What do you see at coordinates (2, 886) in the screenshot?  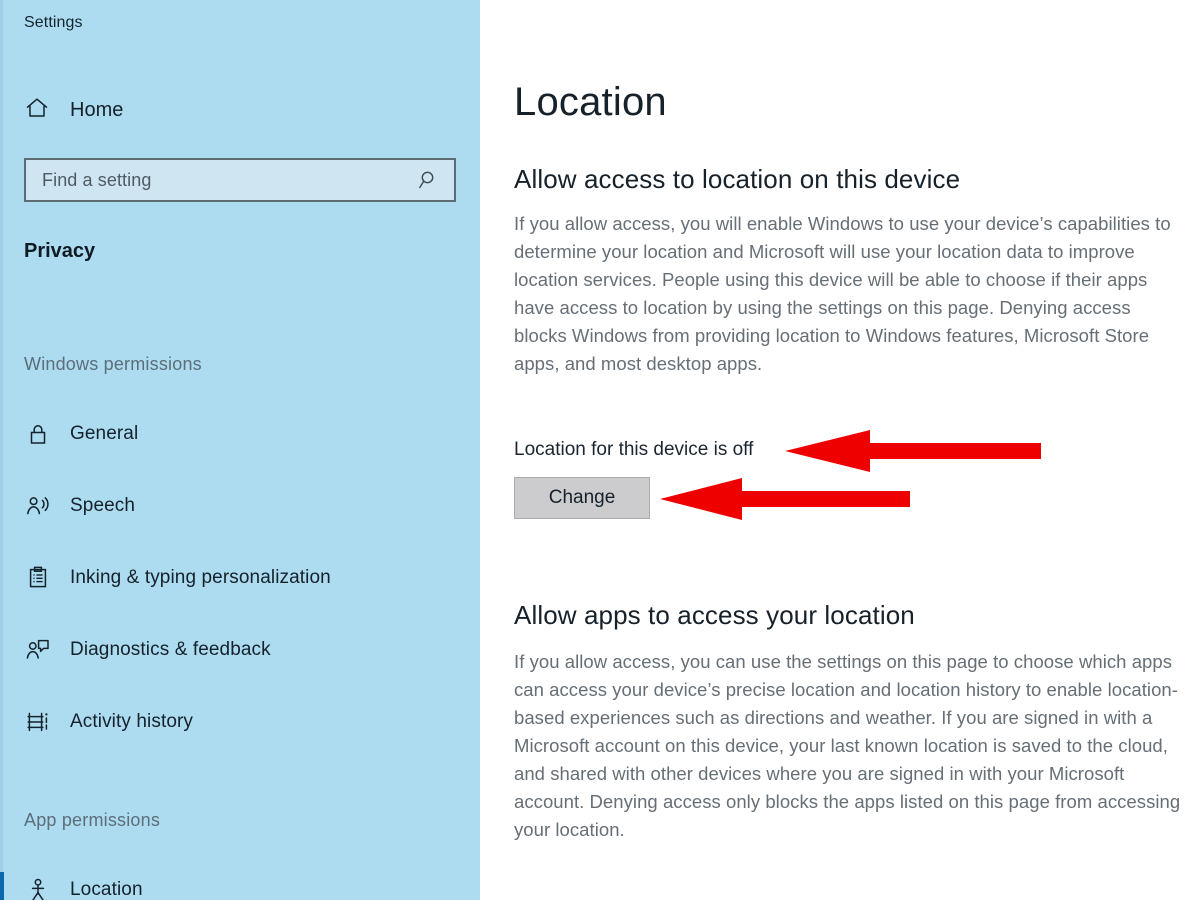 I see `selected-indicator-bar` at bounding box center [2, 886].